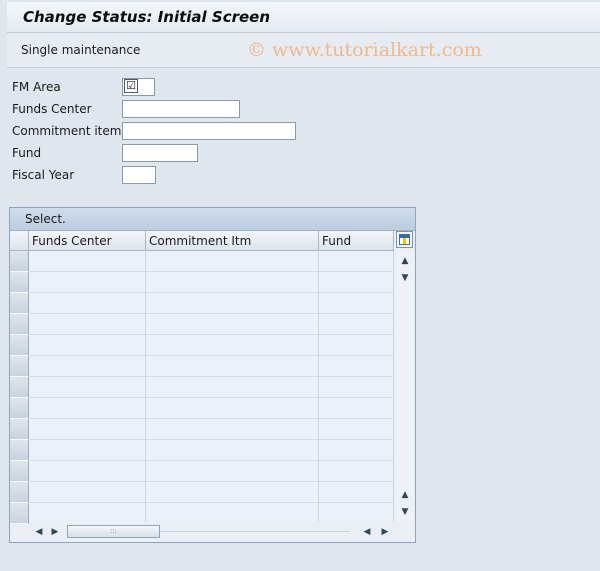  I want to click on table-title: Select., so click(45, 219).